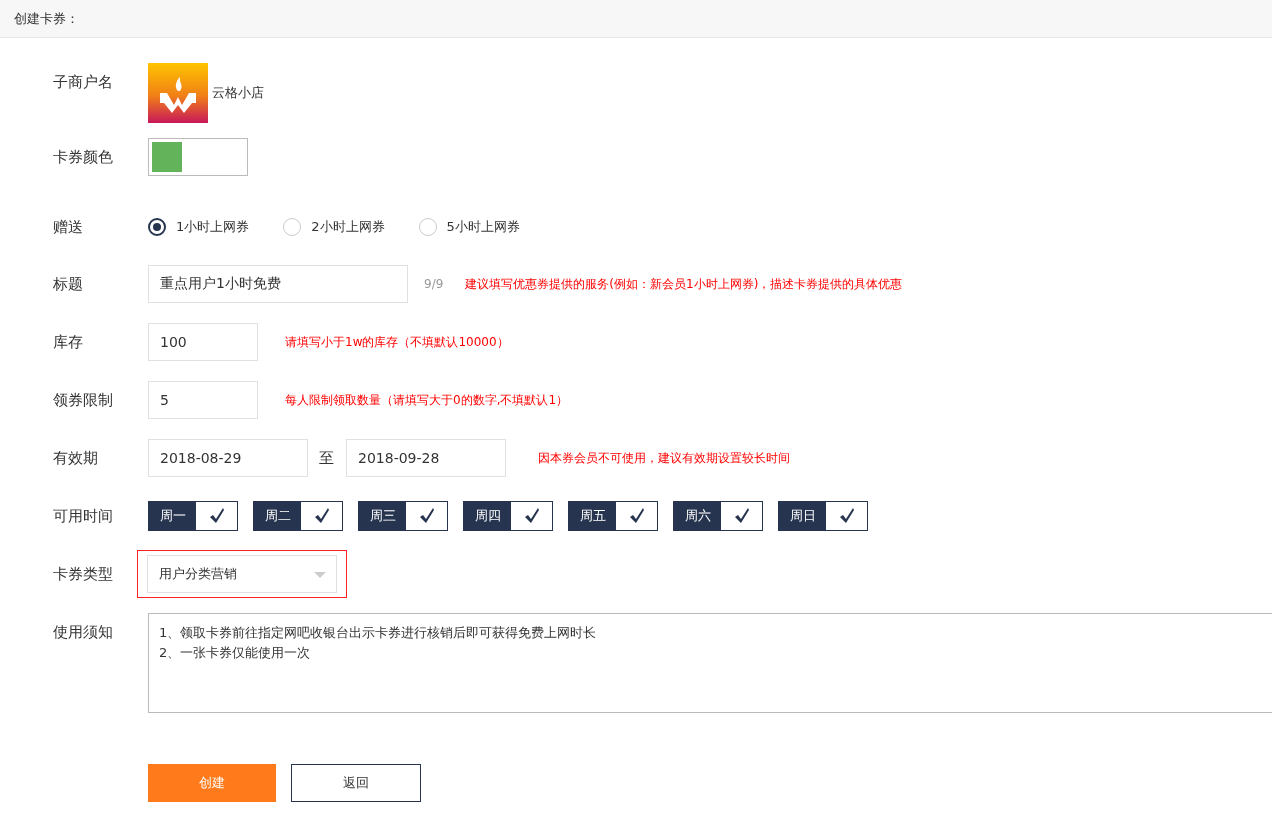 Image resolution: width=1272 pixels, height=821 pixels. I want to click on radio-label: 2小时上网券, so click(348, 227).